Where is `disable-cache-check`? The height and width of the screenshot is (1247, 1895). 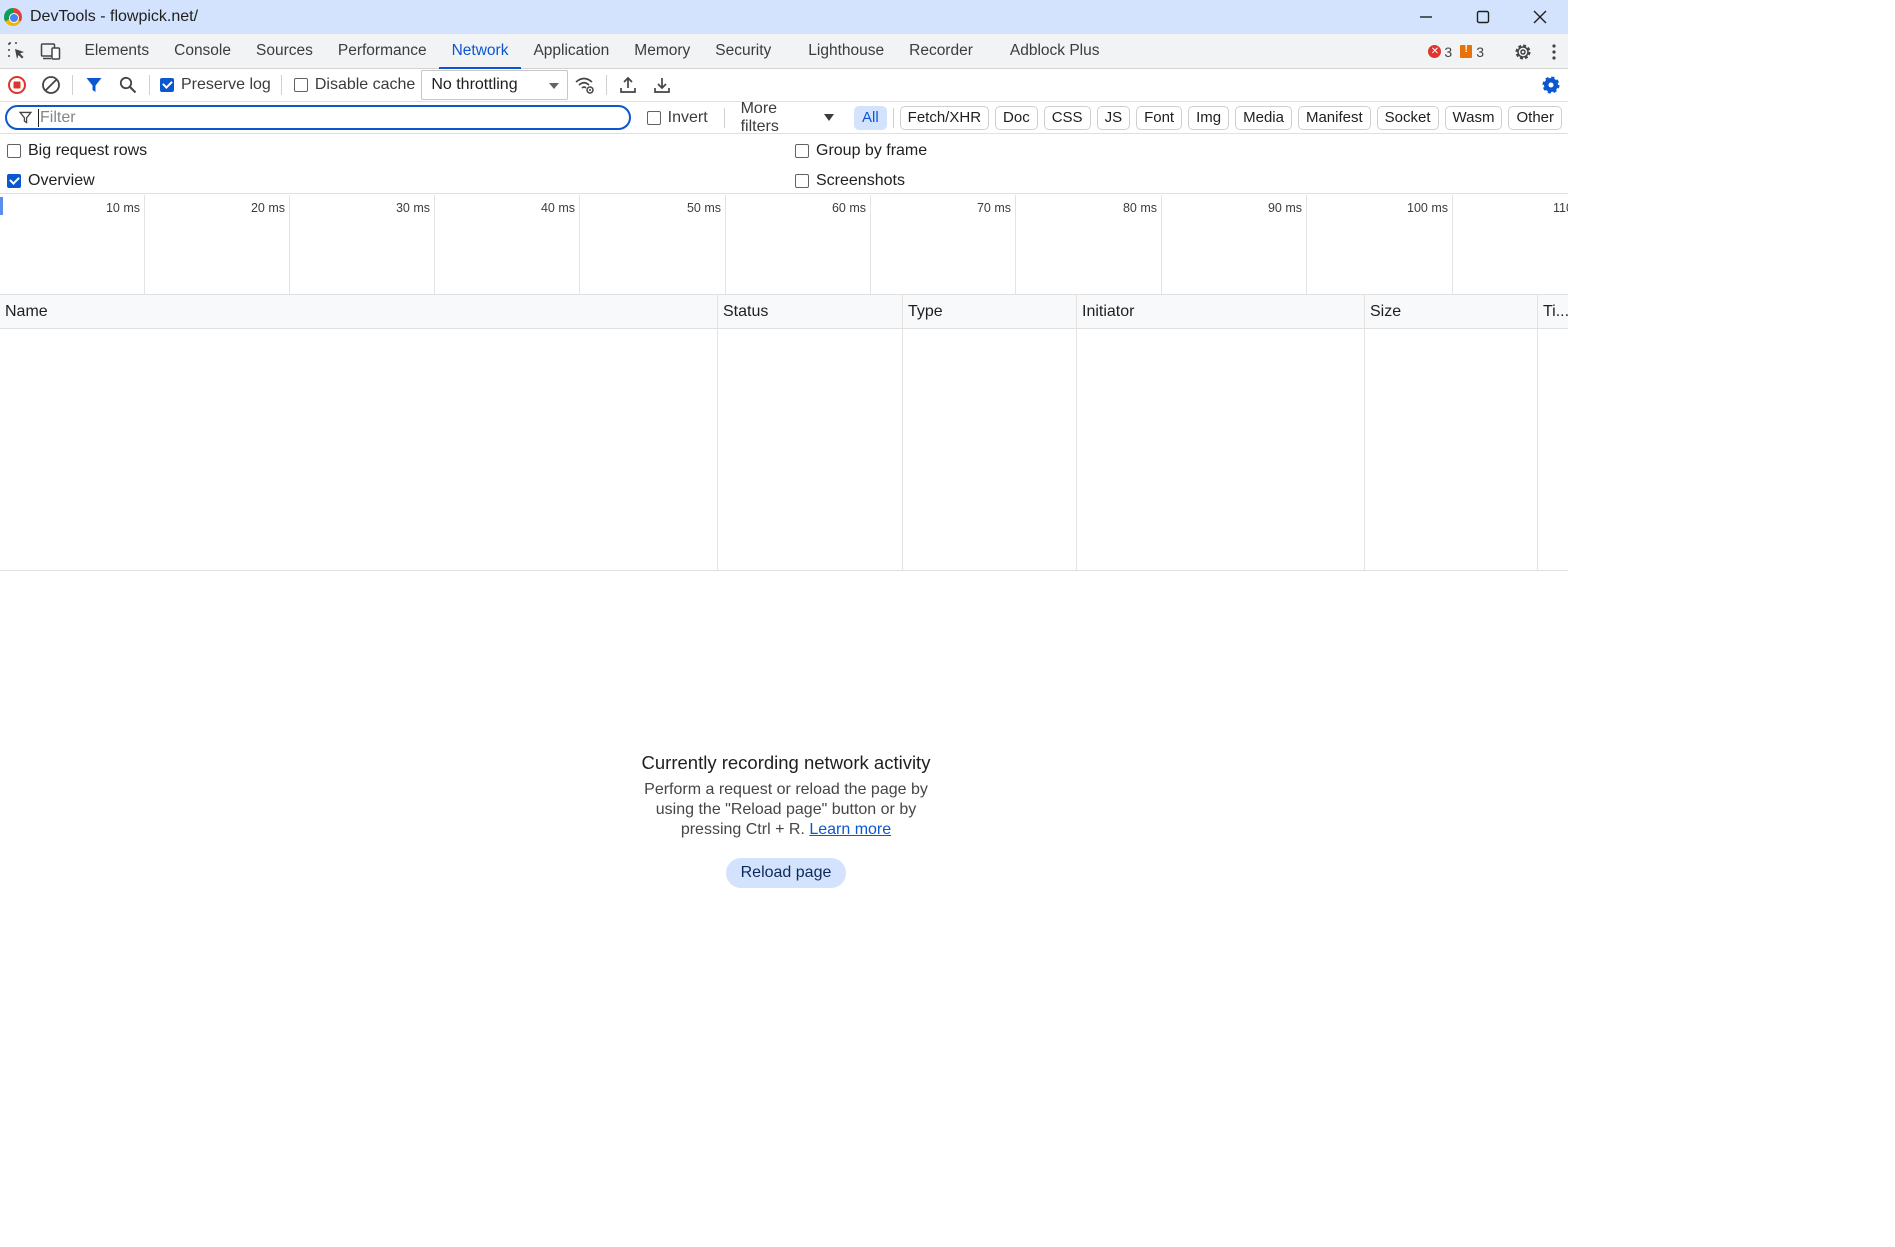
disable-cache-check is located at coordinates (300, 85).